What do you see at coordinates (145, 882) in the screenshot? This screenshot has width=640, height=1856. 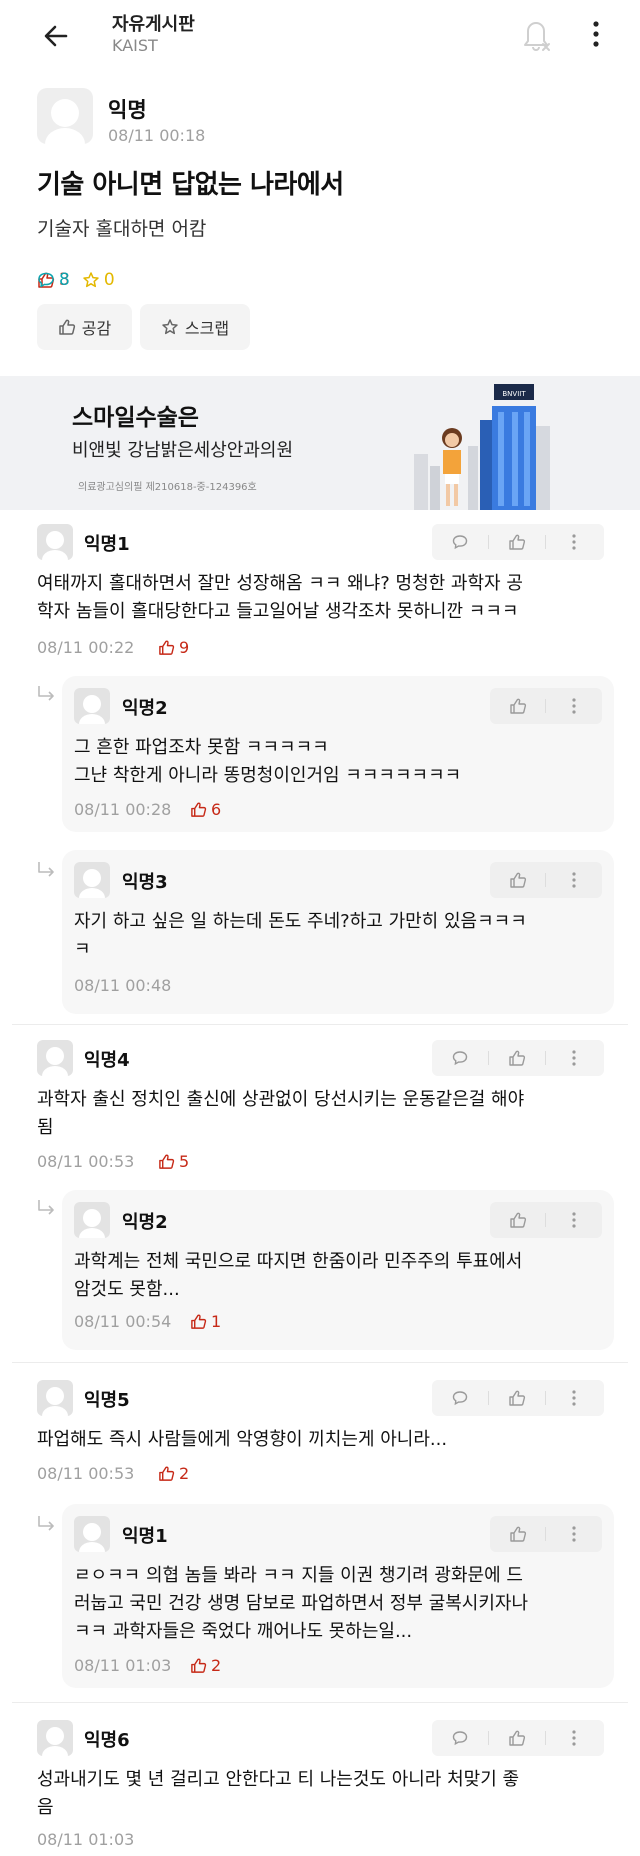 I see `comment-author: 익명3` at bounding box center [145, 882].